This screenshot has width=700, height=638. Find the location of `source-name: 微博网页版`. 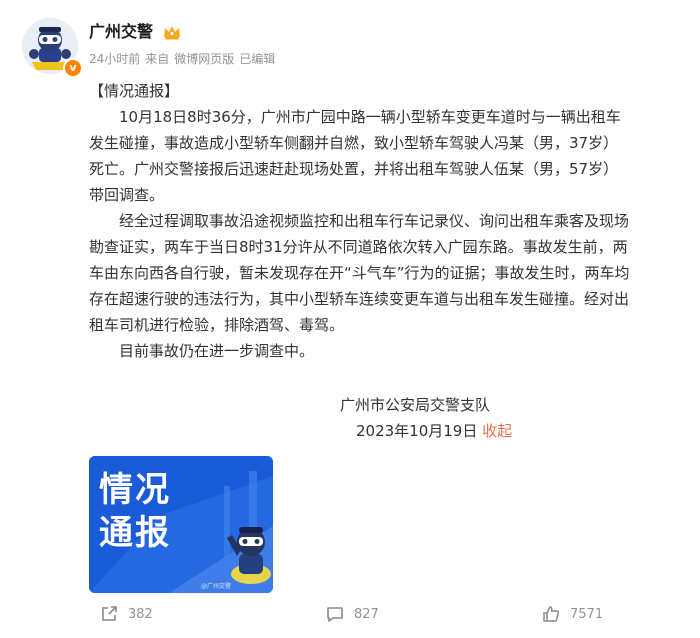

source-name: 微博网页版 is located at coordinates (204, 59).